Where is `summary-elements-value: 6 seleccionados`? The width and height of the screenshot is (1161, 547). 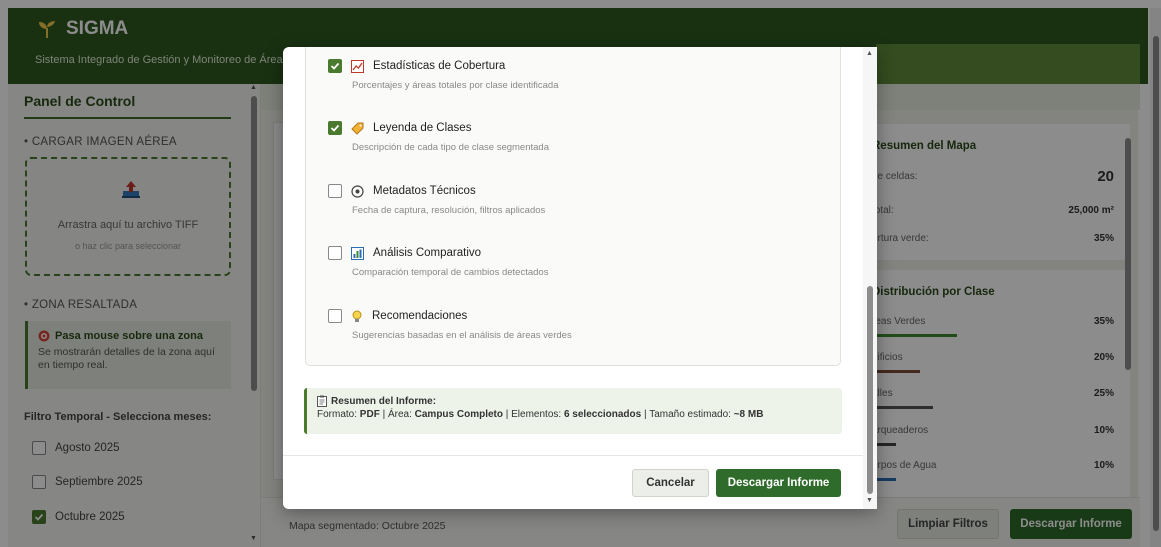 summary-elements-value: 6 seleccionados is located at coordinates (602, 414).